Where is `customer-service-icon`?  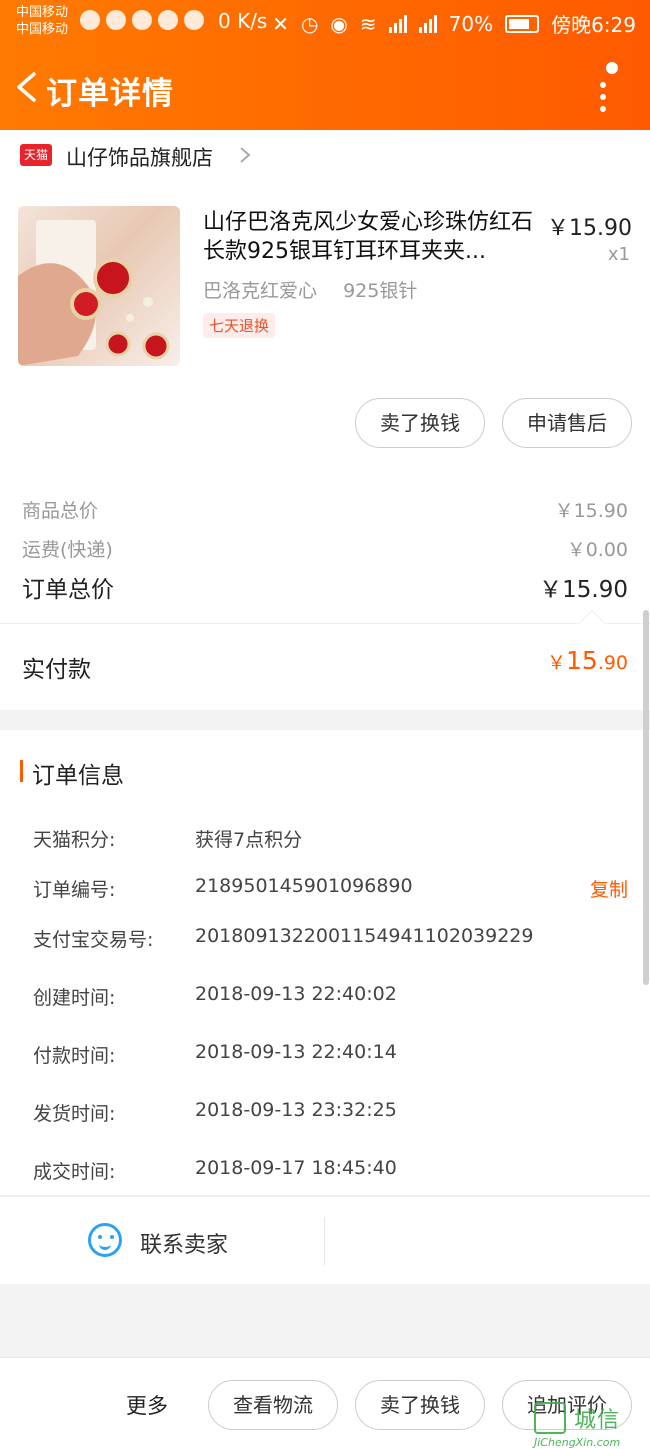
customer-service-icon is located at coordinates (105, 1240).